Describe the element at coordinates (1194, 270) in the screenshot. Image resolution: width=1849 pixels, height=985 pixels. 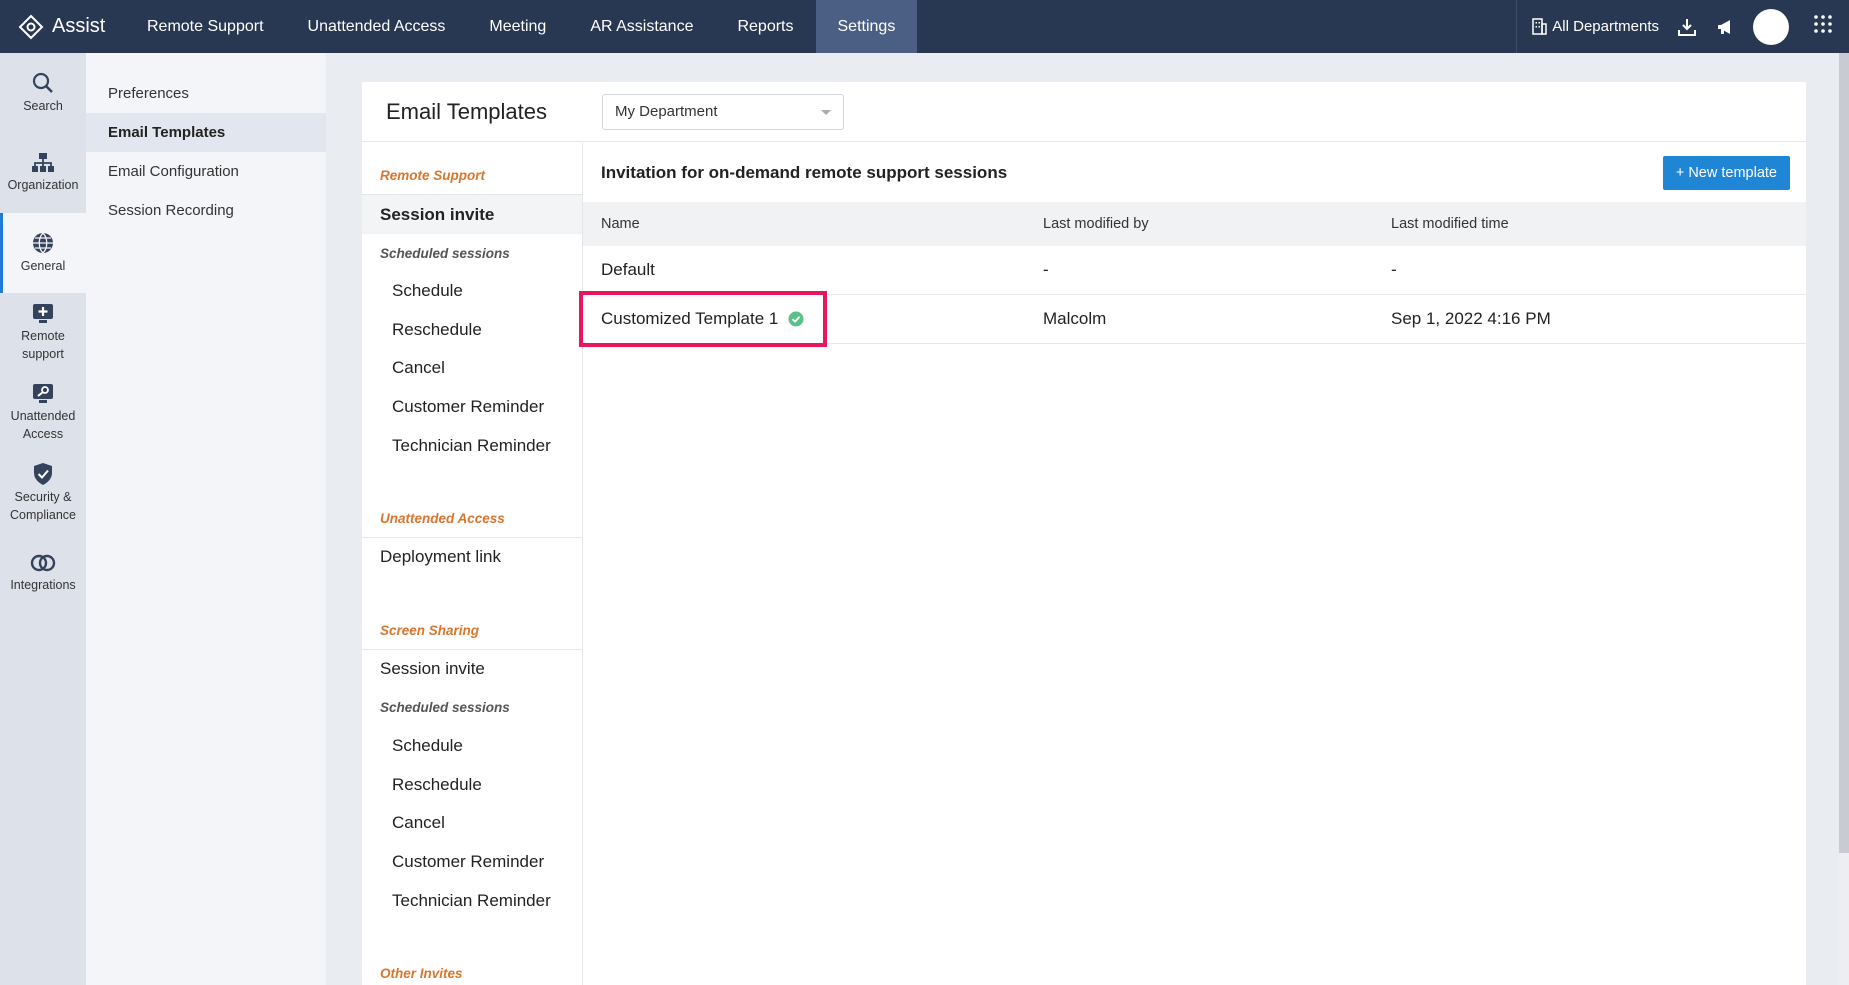
I see `table-row: Default - -` at that location.